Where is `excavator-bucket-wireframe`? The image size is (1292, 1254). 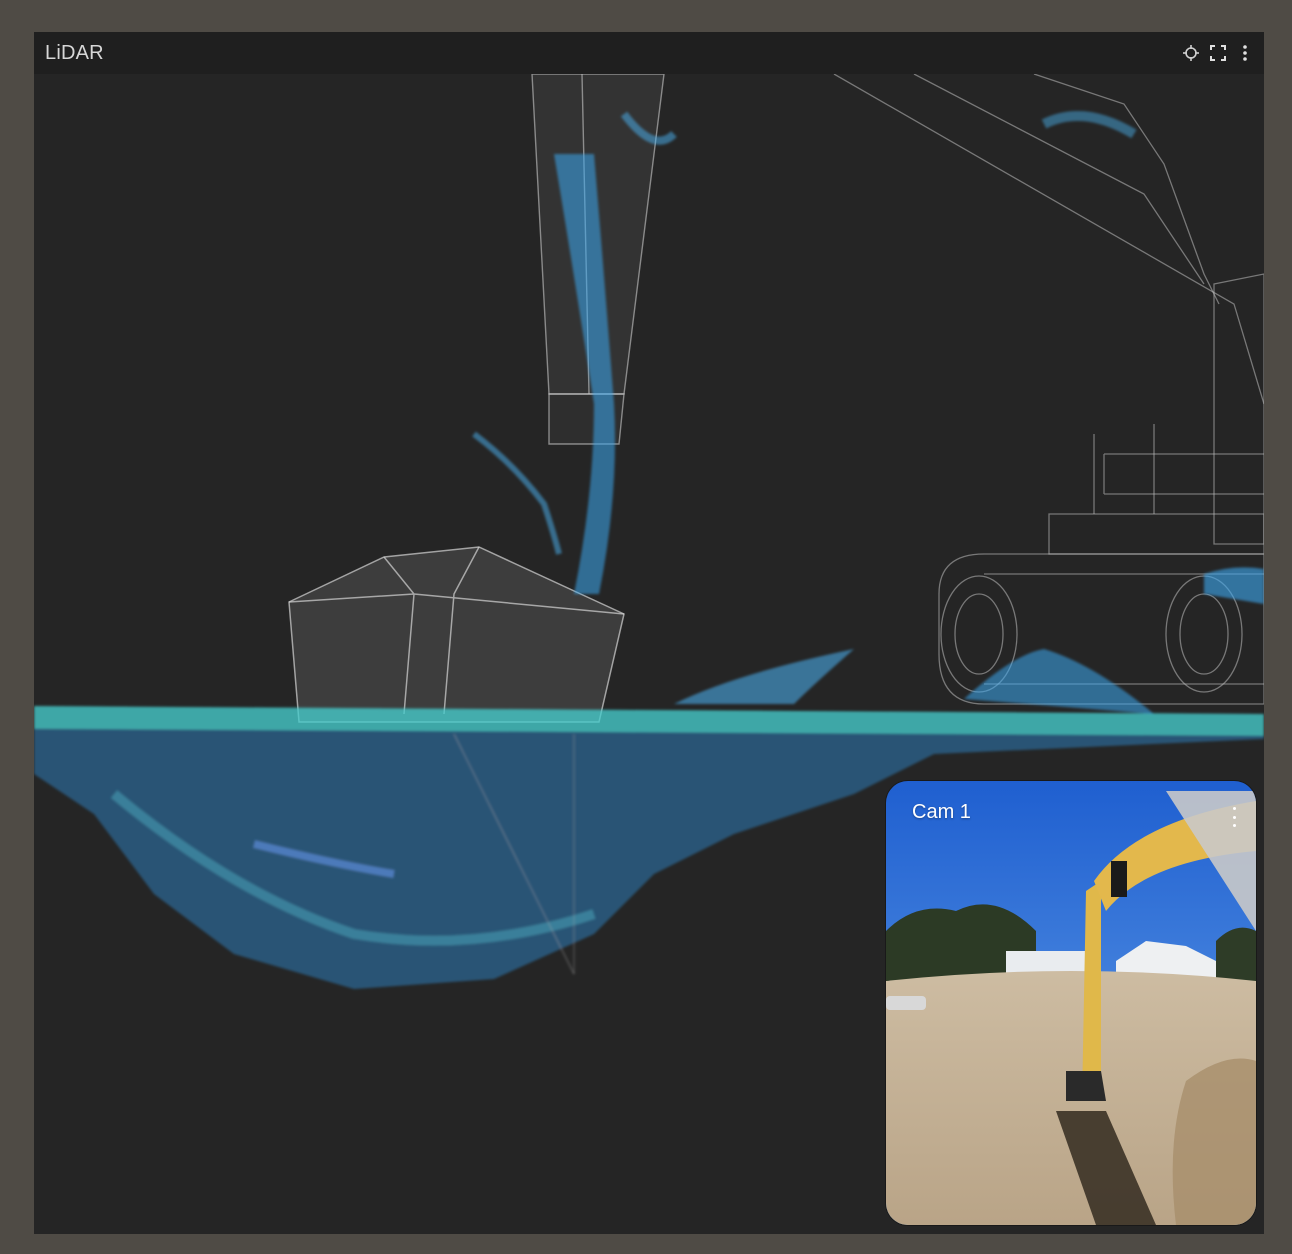 excavator-bucket-wireframe is located at coordinates (456, 634).